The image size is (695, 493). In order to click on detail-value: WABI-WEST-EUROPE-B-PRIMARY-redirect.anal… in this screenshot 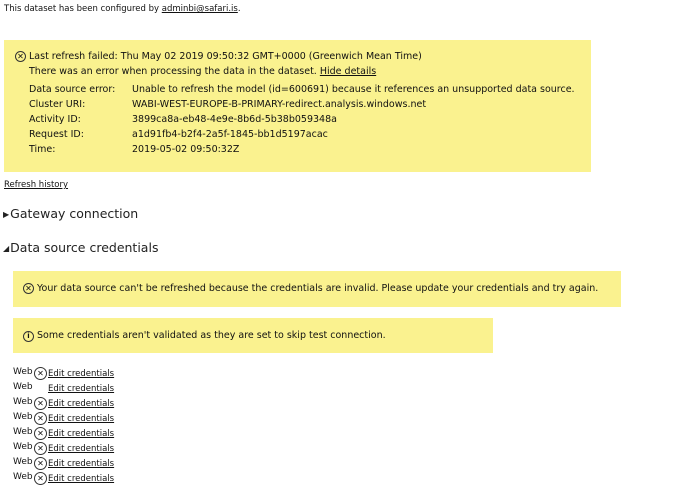, I will do `click(279, 104)`.